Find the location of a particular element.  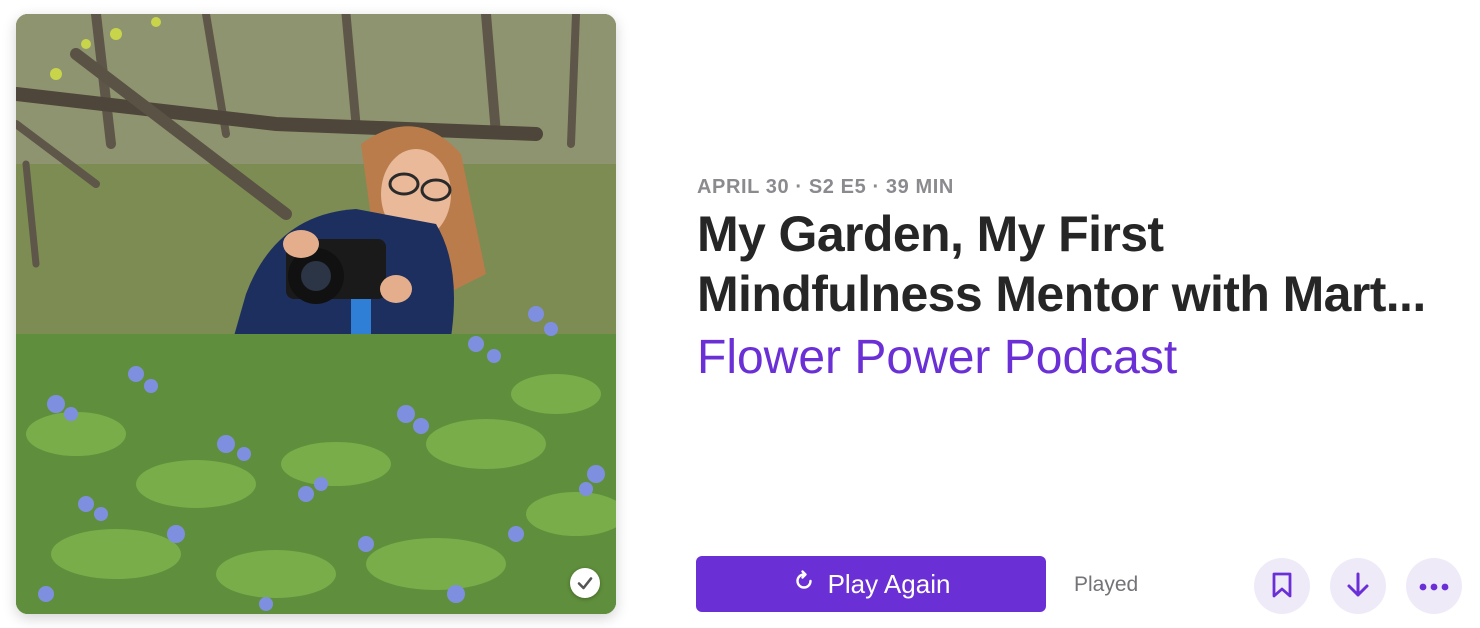

ellipsis-icon is located at coordinates (1434, 586).